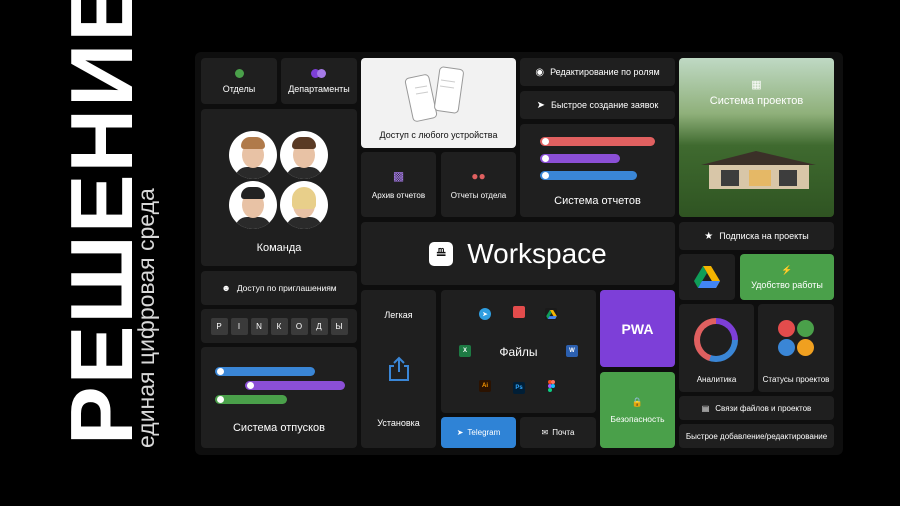 This screenshot has height=506, width=900. Describe the element at coordinates (787, 277) in the screenshot. I see `convenience-card: ⚡ Удобство работы` at that location.